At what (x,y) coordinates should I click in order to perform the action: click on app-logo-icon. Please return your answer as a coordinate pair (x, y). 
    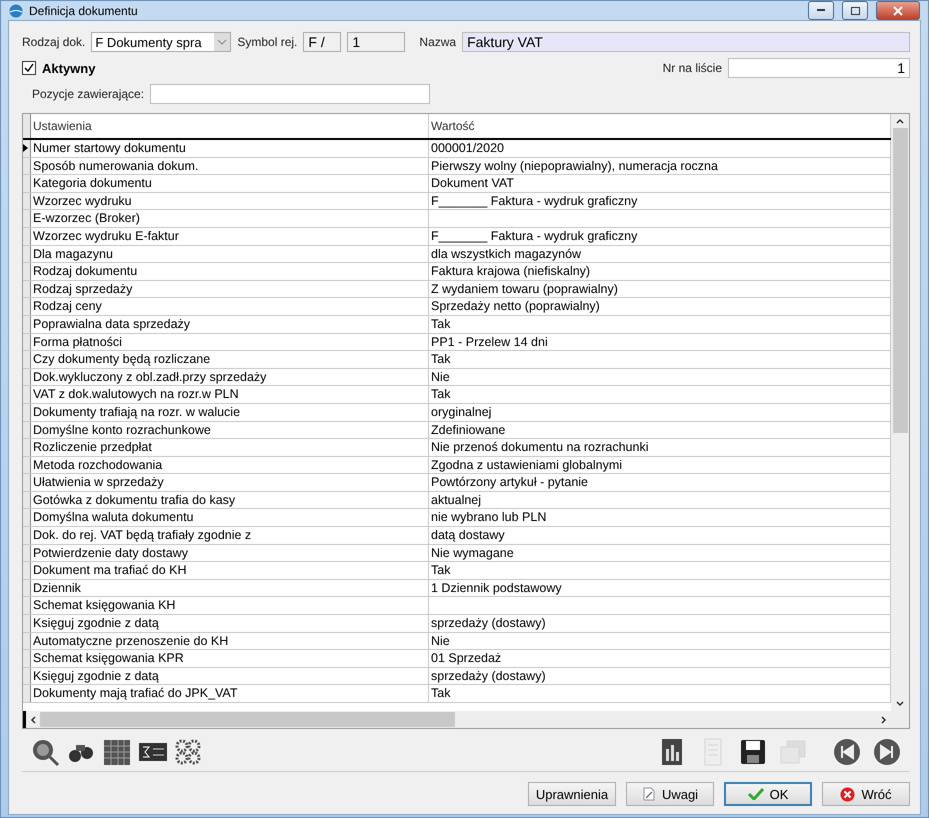
    Looking at the image, I should click on (16, 11).